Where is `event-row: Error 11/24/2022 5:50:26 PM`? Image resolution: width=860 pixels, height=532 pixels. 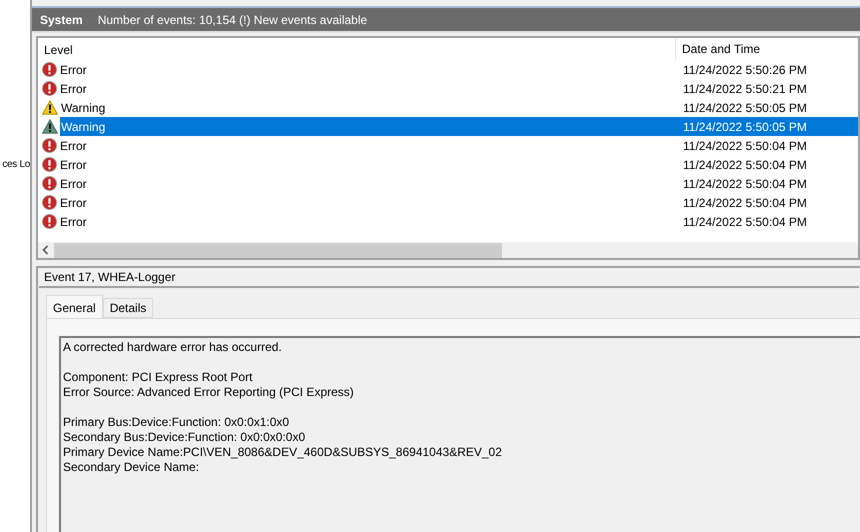 event-row: Error 11/24/2022 5:50:26 PM is located at coordinates (448, 69).